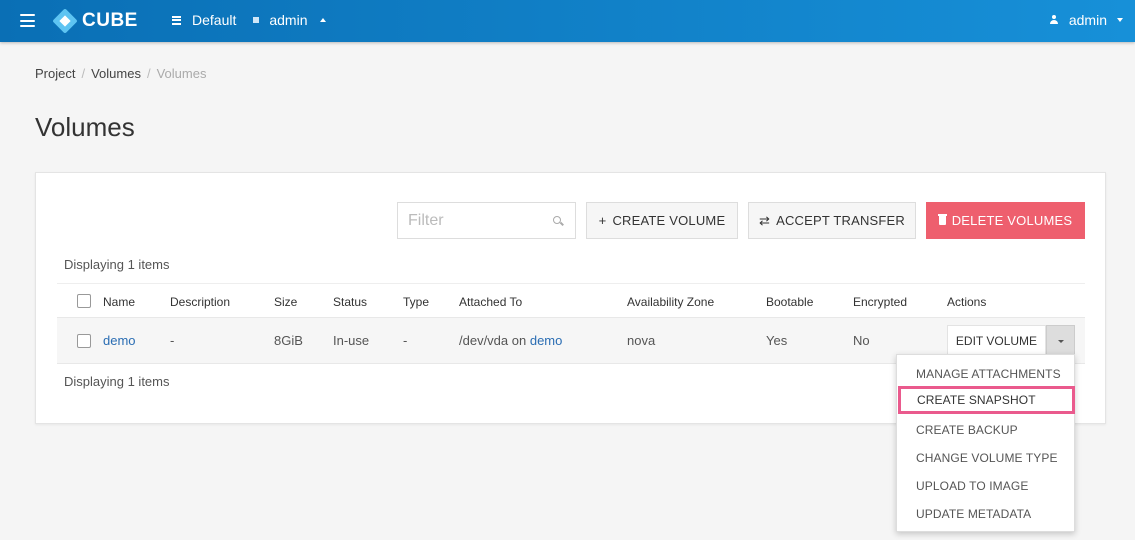 The width and height of the screenshot is (1135, 540). I want to click on search-icon, so click(557, 220).